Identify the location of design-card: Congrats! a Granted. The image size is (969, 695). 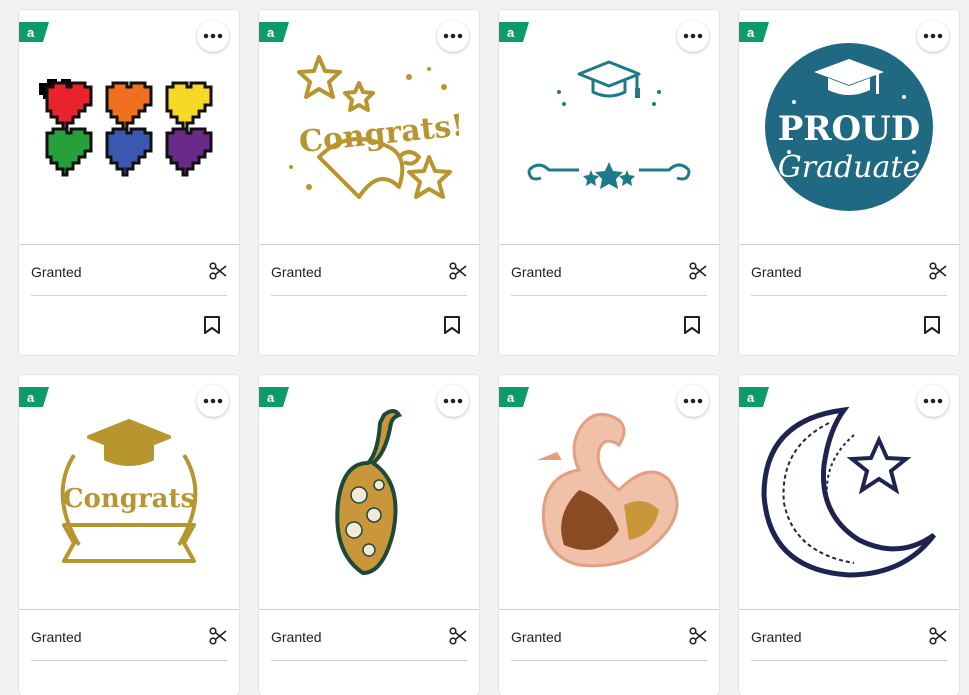
(369, 182).